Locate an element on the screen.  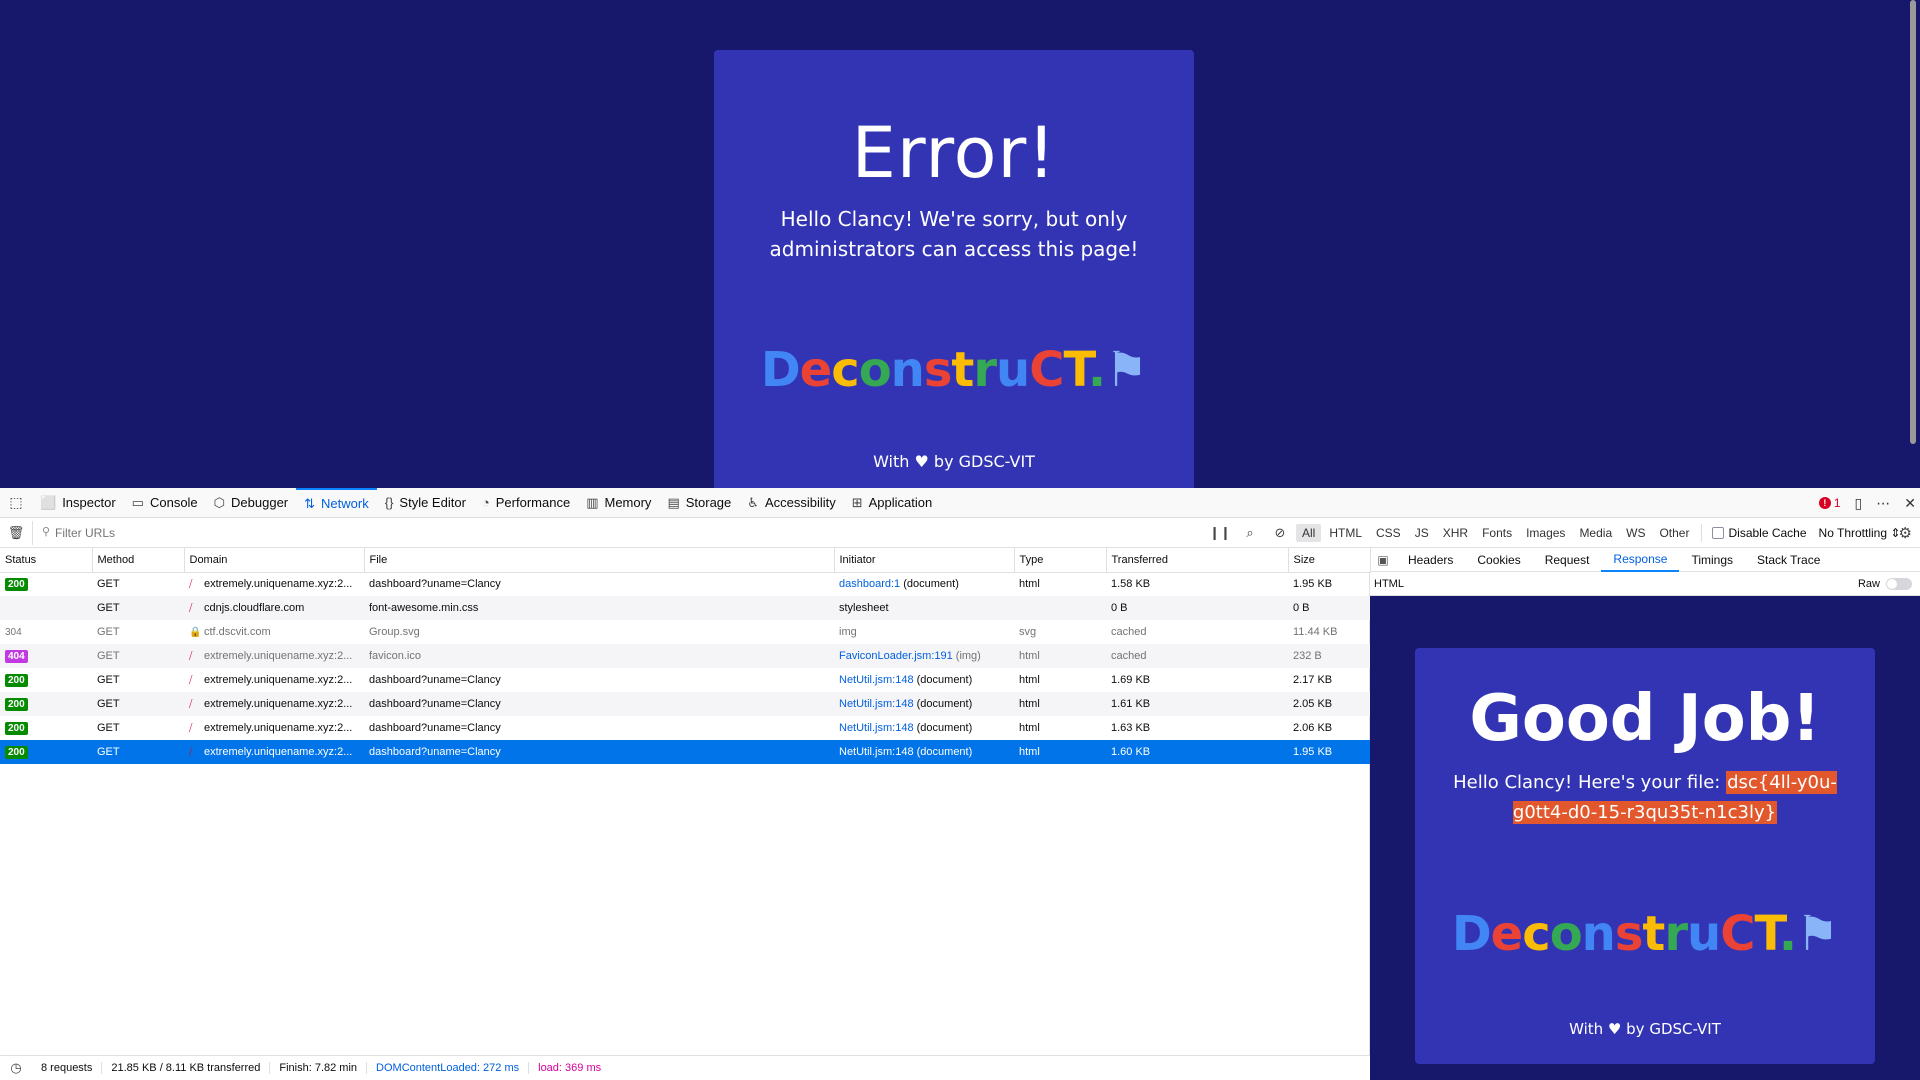
tab-memory: ▥ Memory is located at coordinates (618, 503).